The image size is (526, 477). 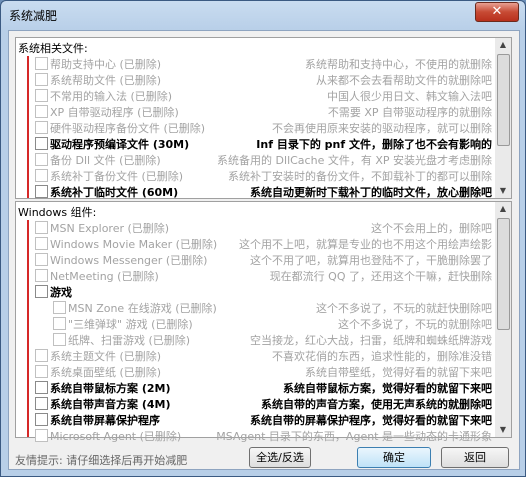 What do you see at coordinates (376, 404) in the screenshot?
I see `item-description: 系统自带的声音方案，使用无声系统的就删除吧` at bounding box center [376, 404].